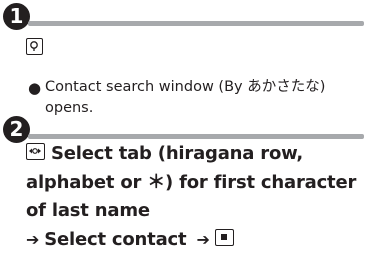  Describe the element at coordinates (16, 129) in the screenshot. I see `step-number-2: 2` at that location.